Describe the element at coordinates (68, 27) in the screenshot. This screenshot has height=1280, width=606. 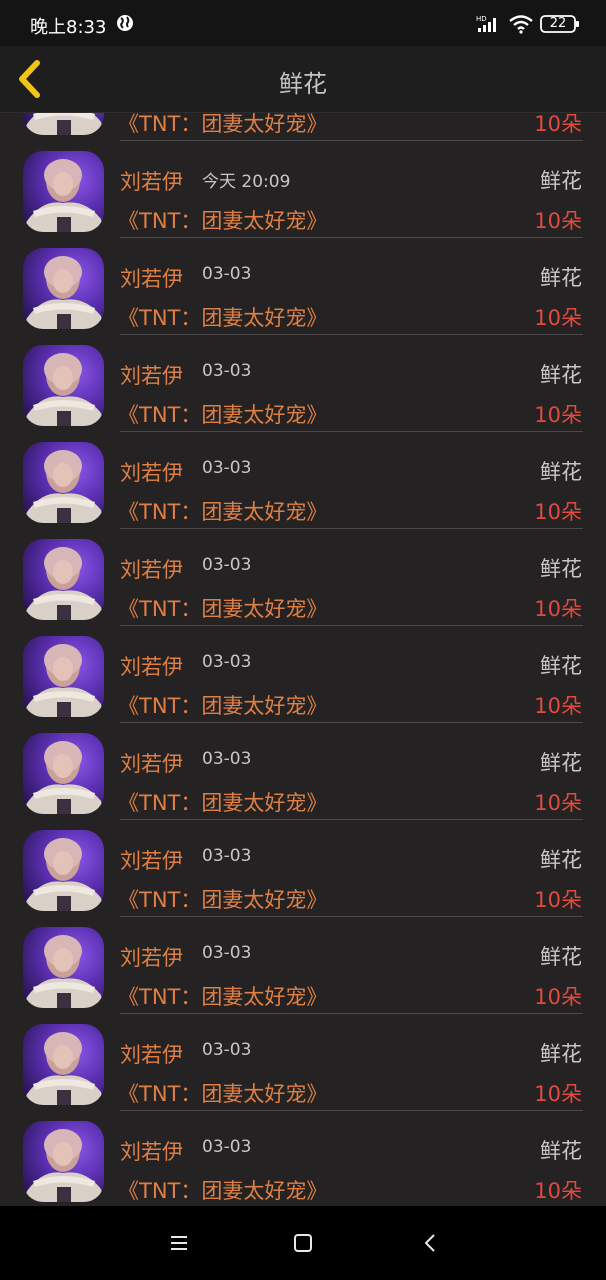
I see `status-time: 晚上8:33` at that location.